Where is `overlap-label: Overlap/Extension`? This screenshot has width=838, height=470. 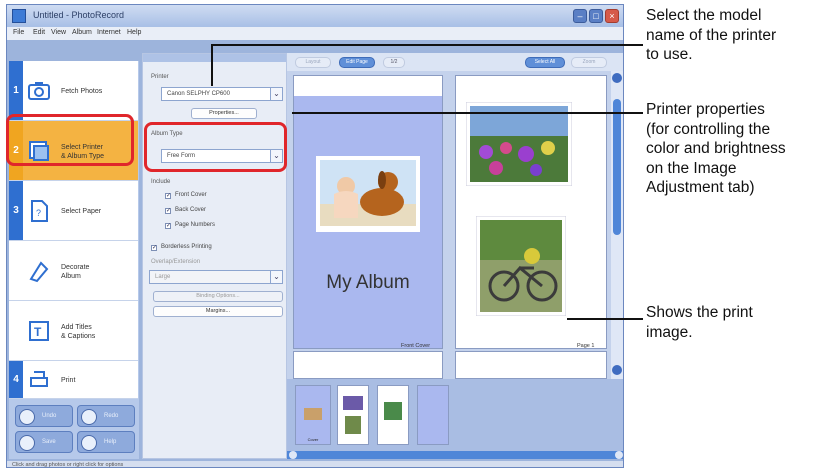 overlap-label: Overlap/Extension is located at coordinates (176, 262).